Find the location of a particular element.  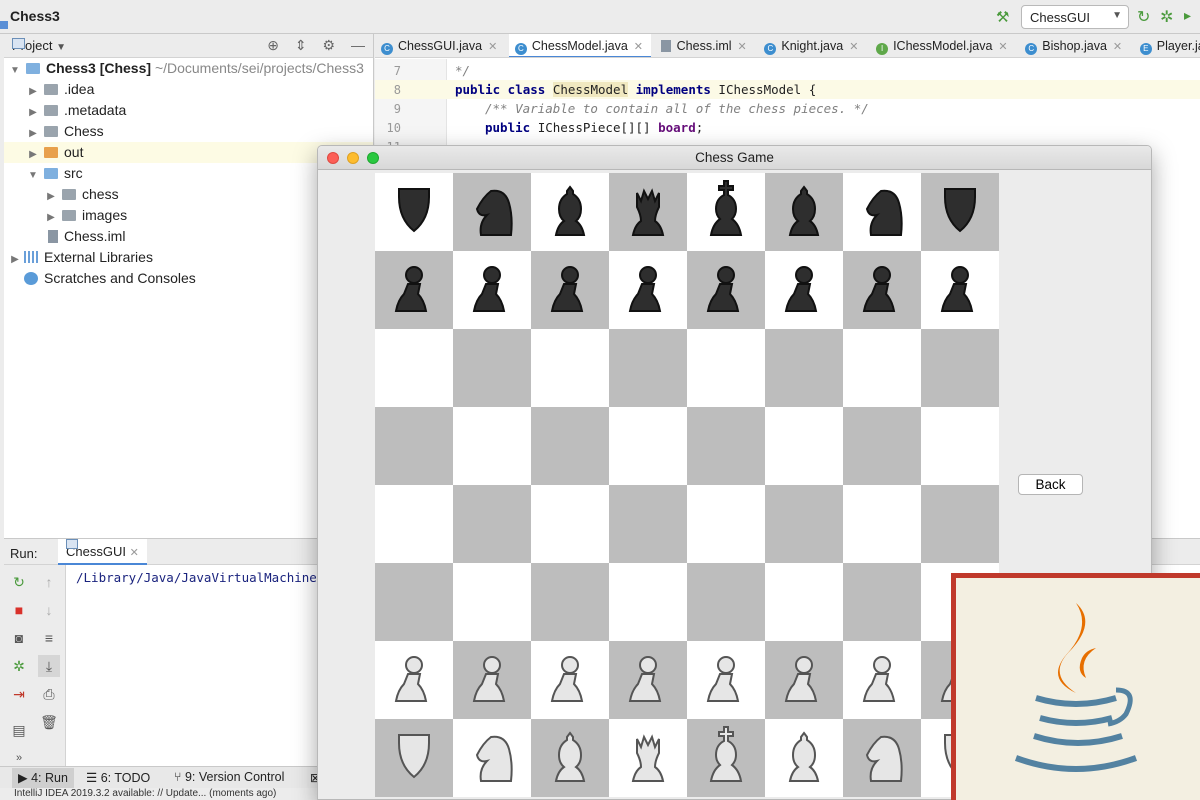

back-button: Back is located at coordinates (1050, 484).